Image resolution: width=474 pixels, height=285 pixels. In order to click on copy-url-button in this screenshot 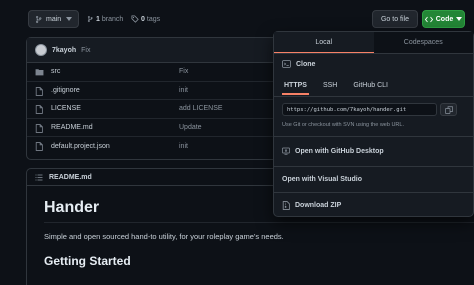, I will do `click(448, 109)`.